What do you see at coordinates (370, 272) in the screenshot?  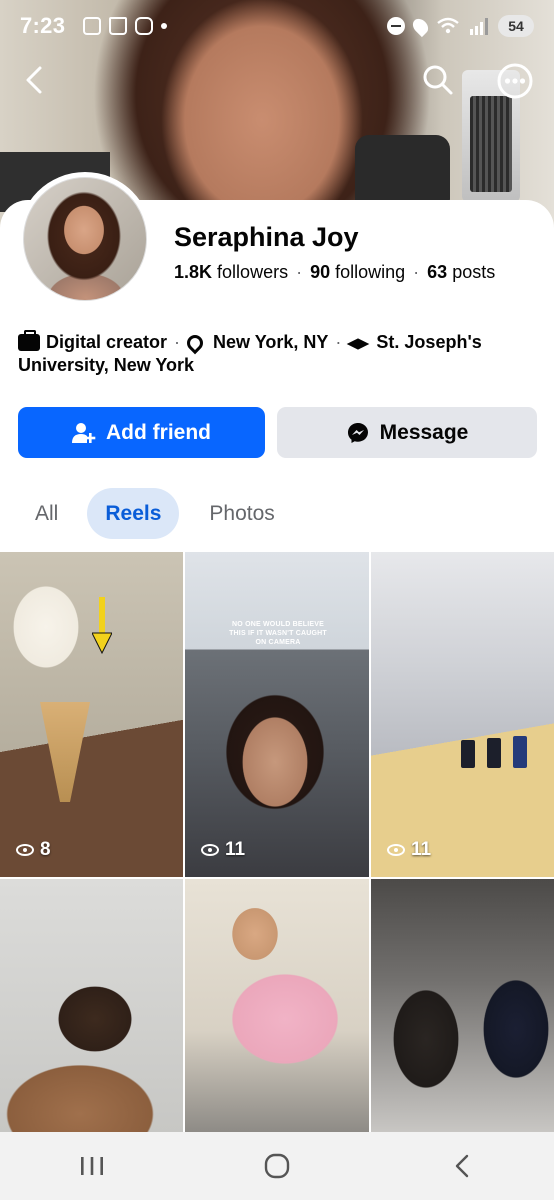 I see `following-label: following` at bounding box center [370, 272].